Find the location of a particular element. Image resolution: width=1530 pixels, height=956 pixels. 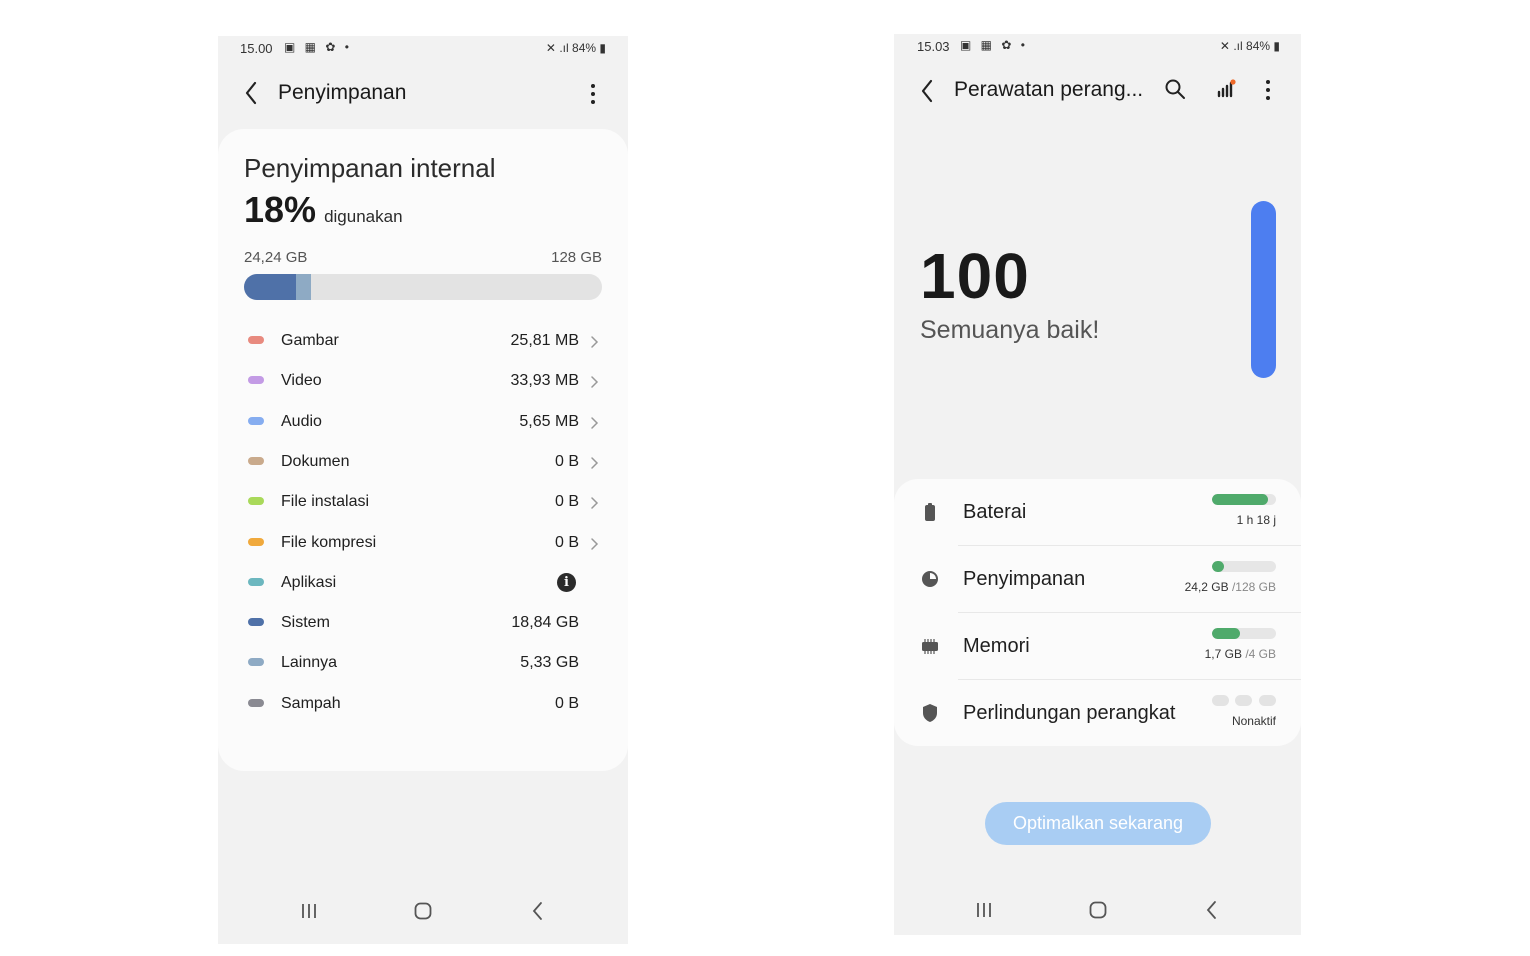

category-row: Sistem 18,84 GB is located at coordinates (423, 623).